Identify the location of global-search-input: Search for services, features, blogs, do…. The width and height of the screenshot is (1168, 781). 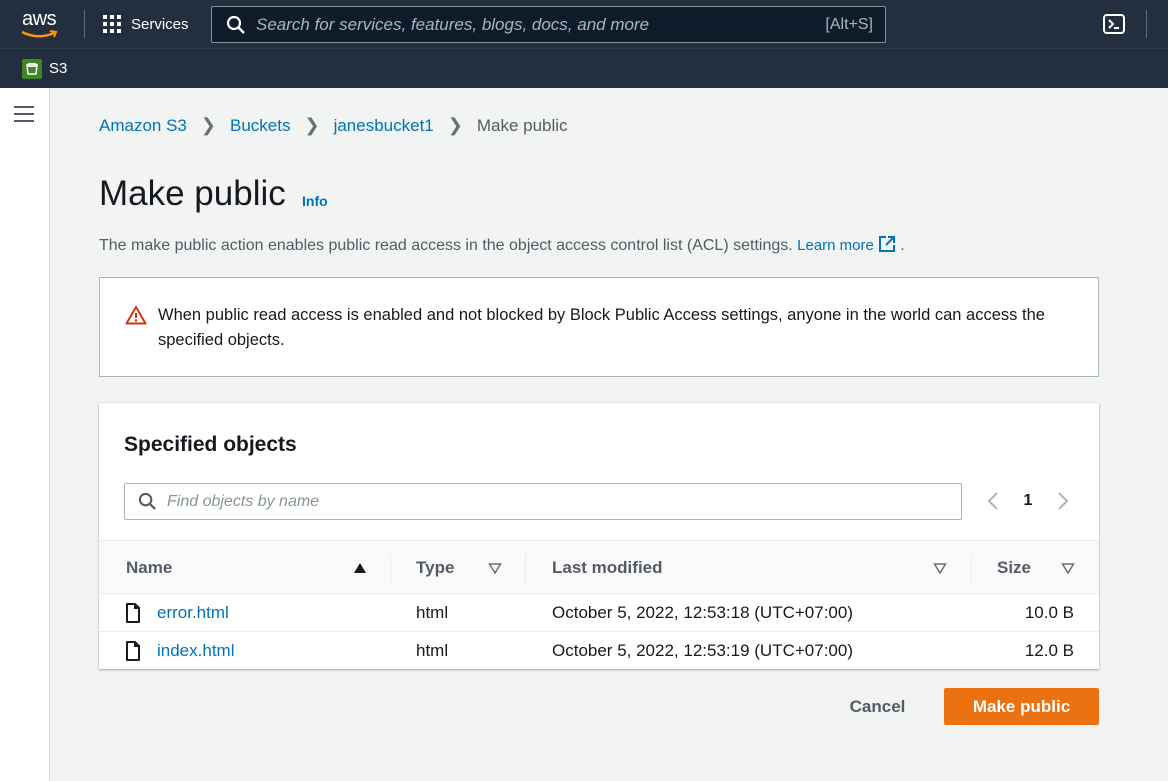
(548, 24).